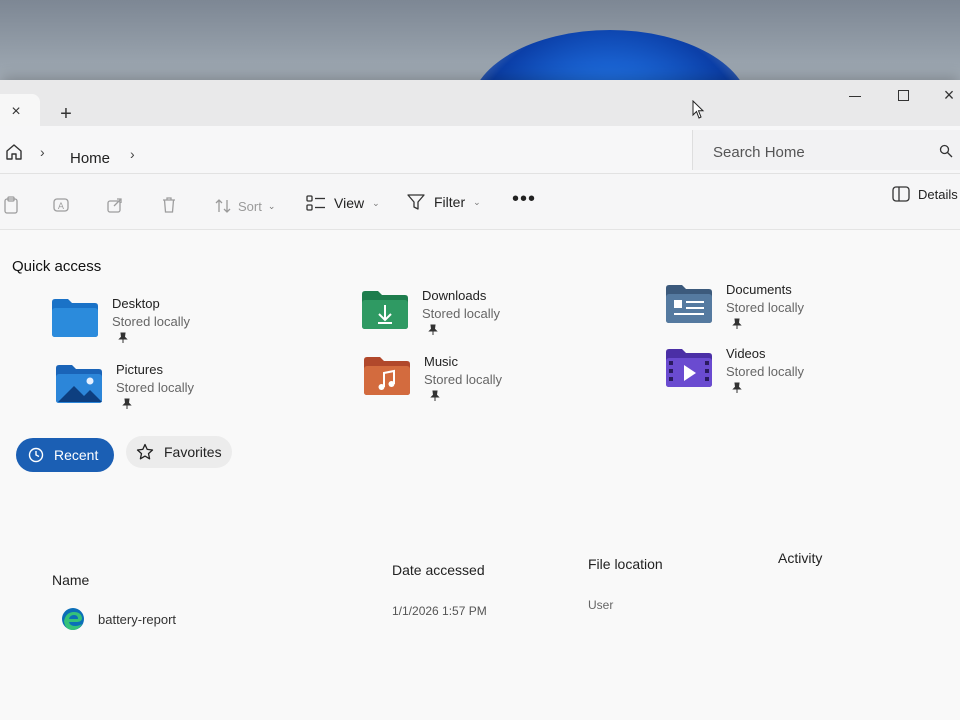 The width and height of the screenshot is (960, 720). What do you see at coordinates (223, 206) in the screenshot?
I see `sort-icon` at bounding box center [223, 206].